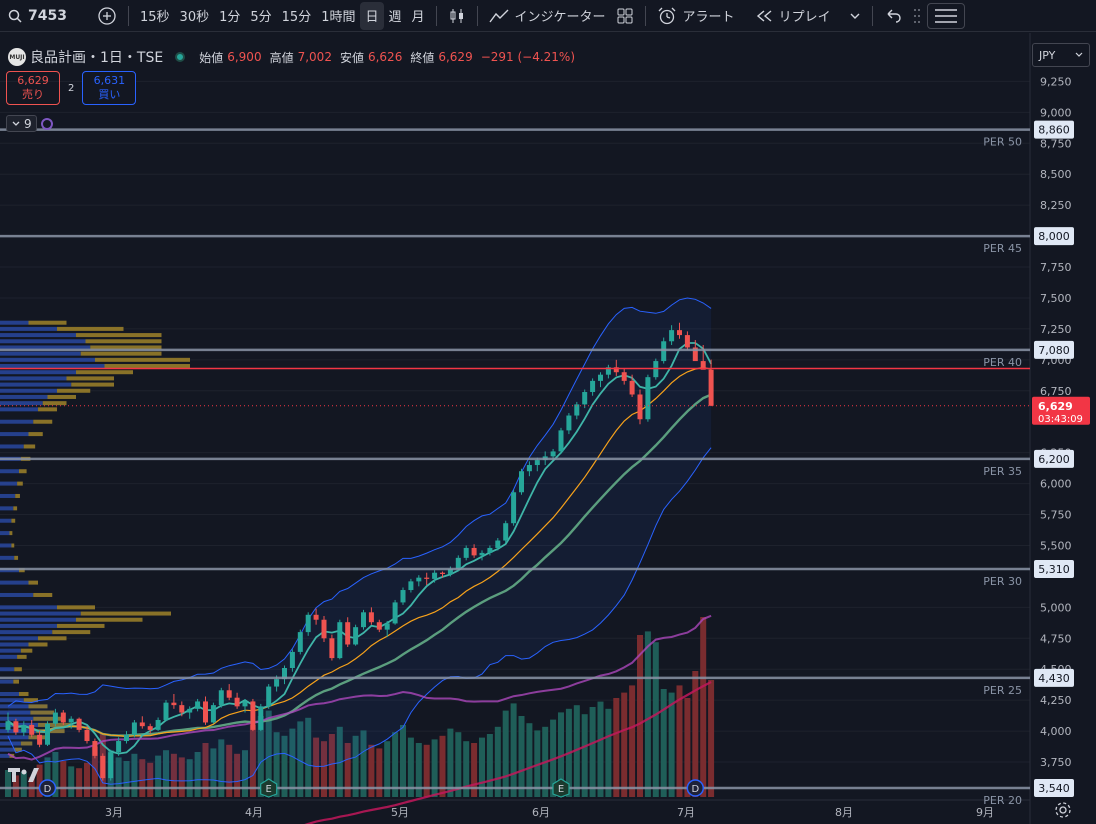 The image size is (1096, 824). Describe the element at coordinates (297, 16) in the screenshot. I see `interval-4: 15分` at that location.